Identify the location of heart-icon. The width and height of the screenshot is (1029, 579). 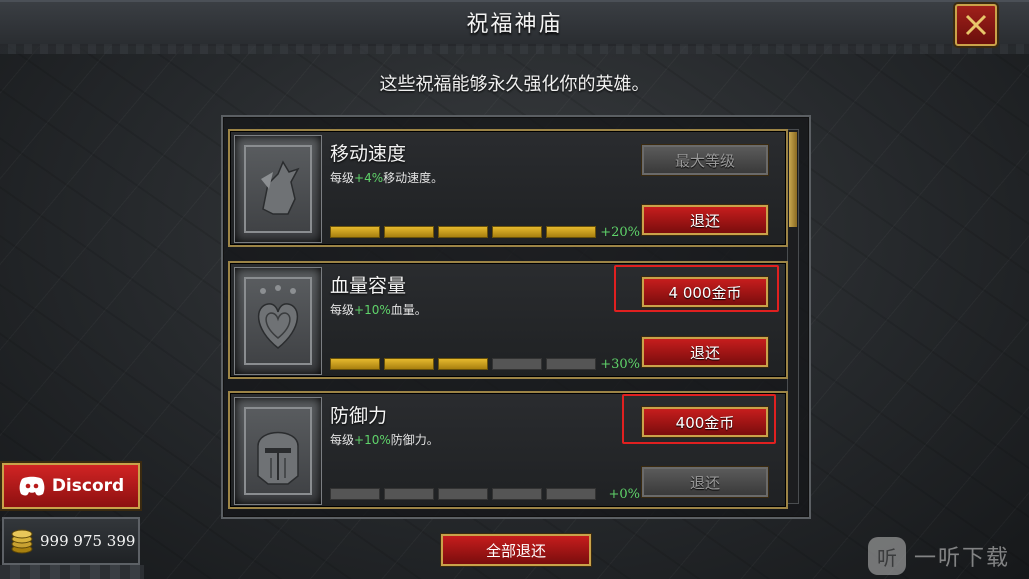
(278, 321).